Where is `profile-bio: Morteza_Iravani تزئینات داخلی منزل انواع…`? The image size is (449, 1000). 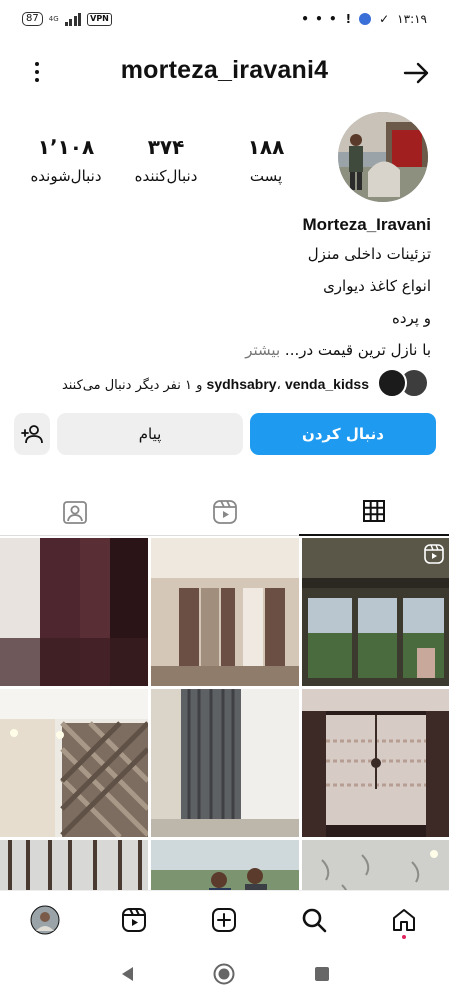 profile-bio: Morteza_Iravani تزئینات داخلی منزل انواع… is located at coordinates (221, 289).